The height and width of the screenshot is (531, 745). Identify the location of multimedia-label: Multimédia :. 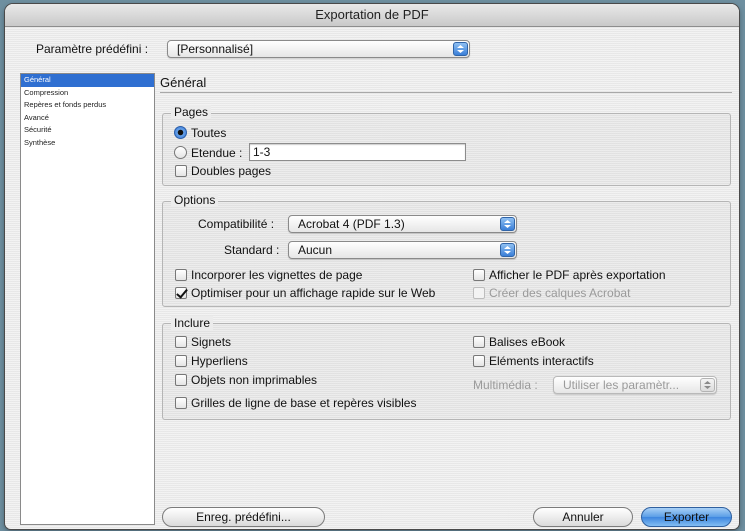
(505, 385).